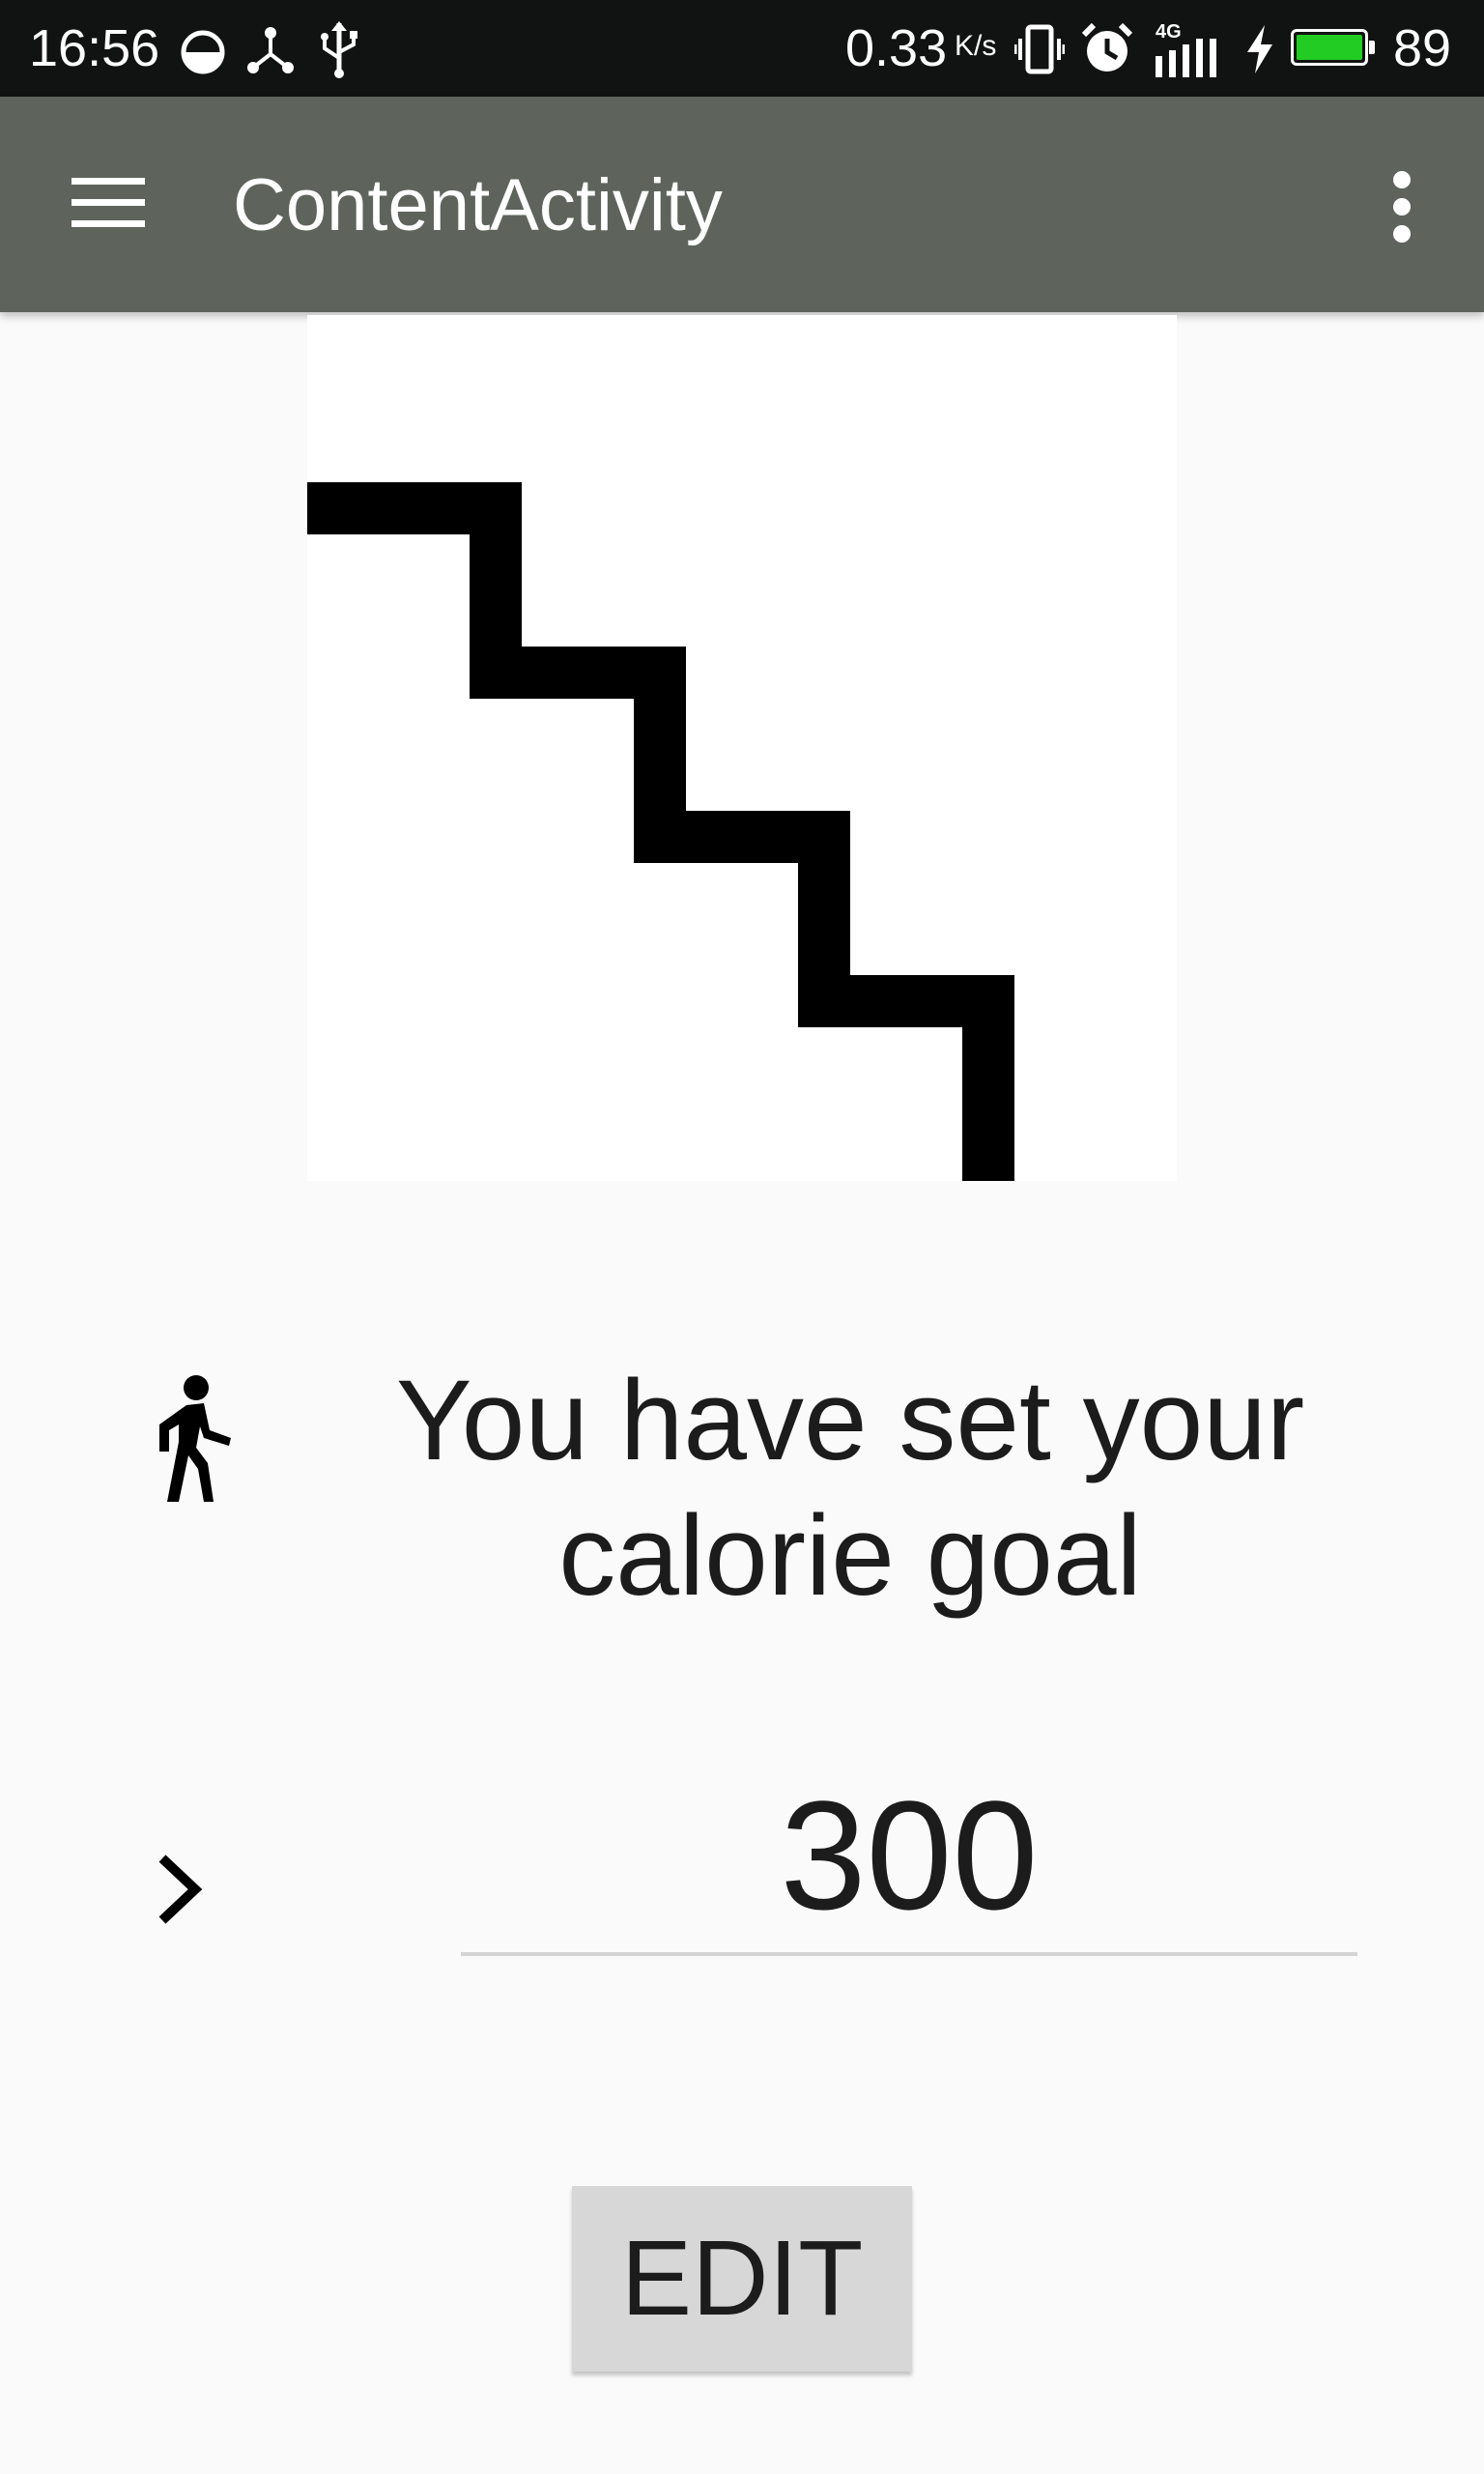  Describe the element at coordinates (1422, 48) in the screenshot. I see `battery-level: 89` at that location.